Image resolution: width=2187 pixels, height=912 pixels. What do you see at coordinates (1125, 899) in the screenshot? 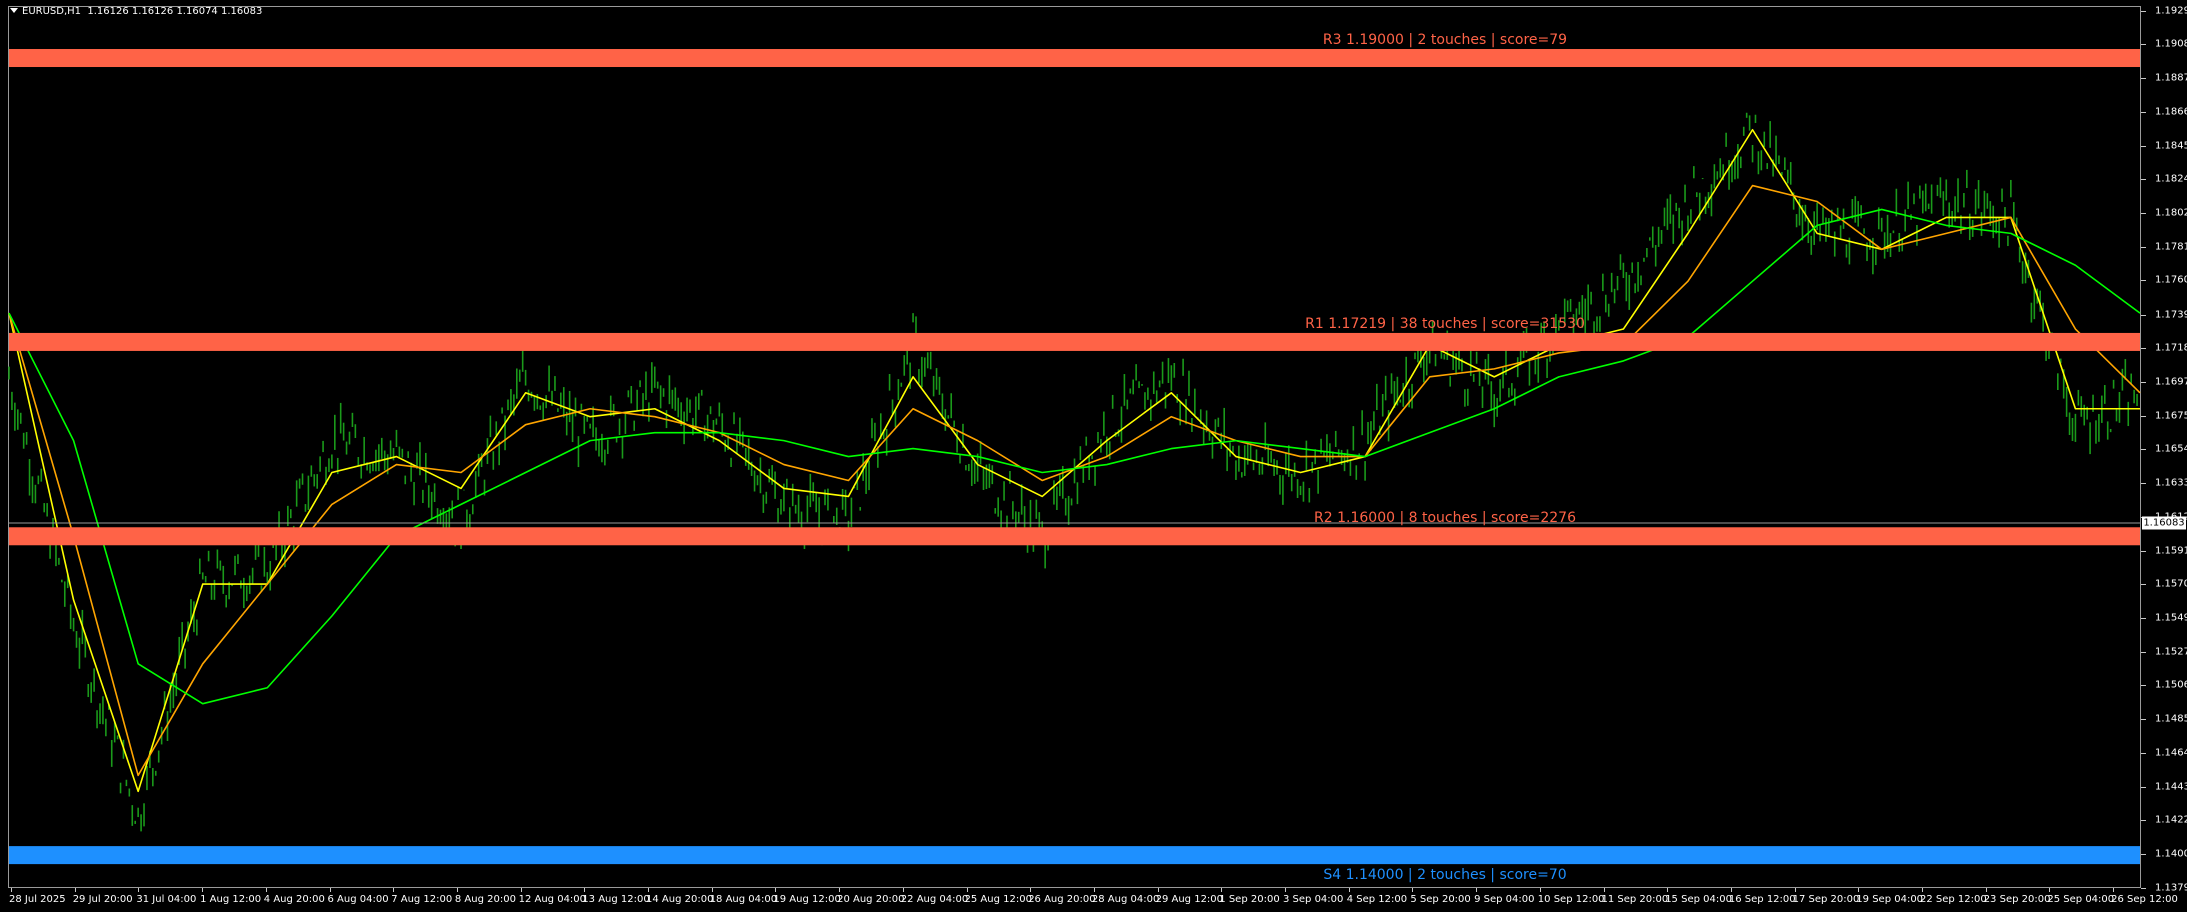
I see `time-tick-label: 28 Aug 04:00` at bounding box center [1125, 899].